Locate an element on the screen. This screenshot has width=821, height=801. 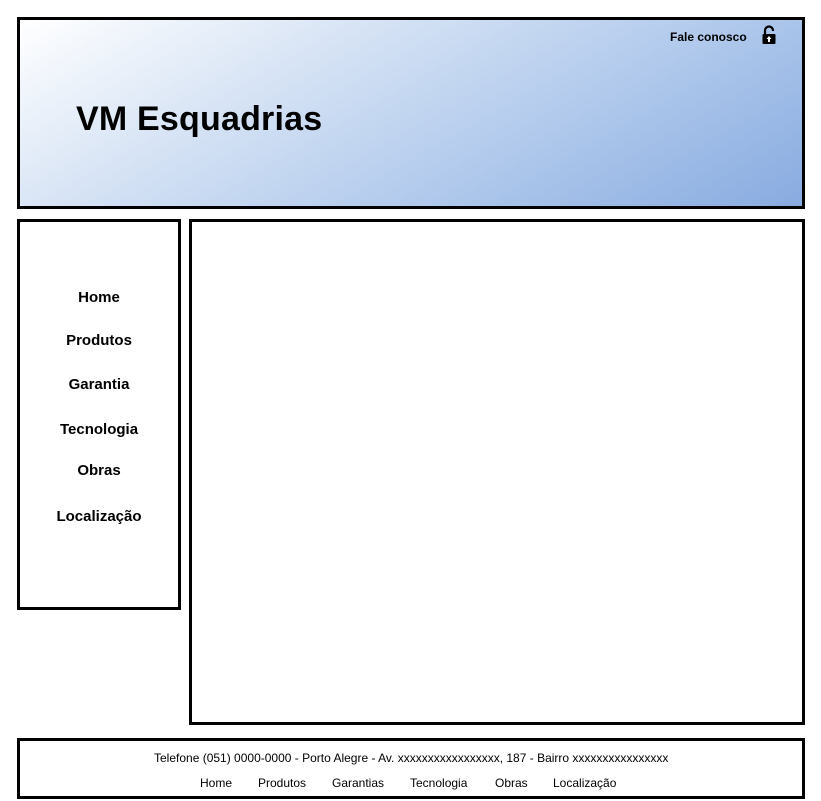
sidebar-item-localizacao: Localização is located at coordinates (99, 517).